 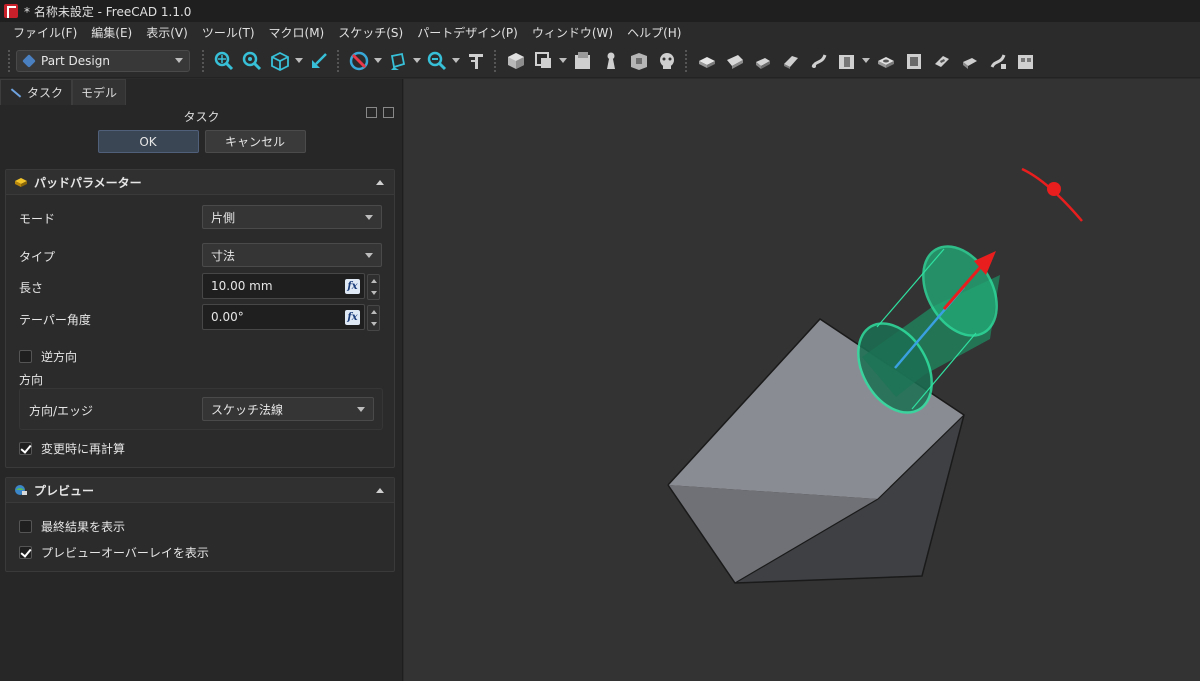 What do you see at coordinates (37, 256) in the screenshot?
I see `type-row: タイプ` at bounding box center [37, 256].